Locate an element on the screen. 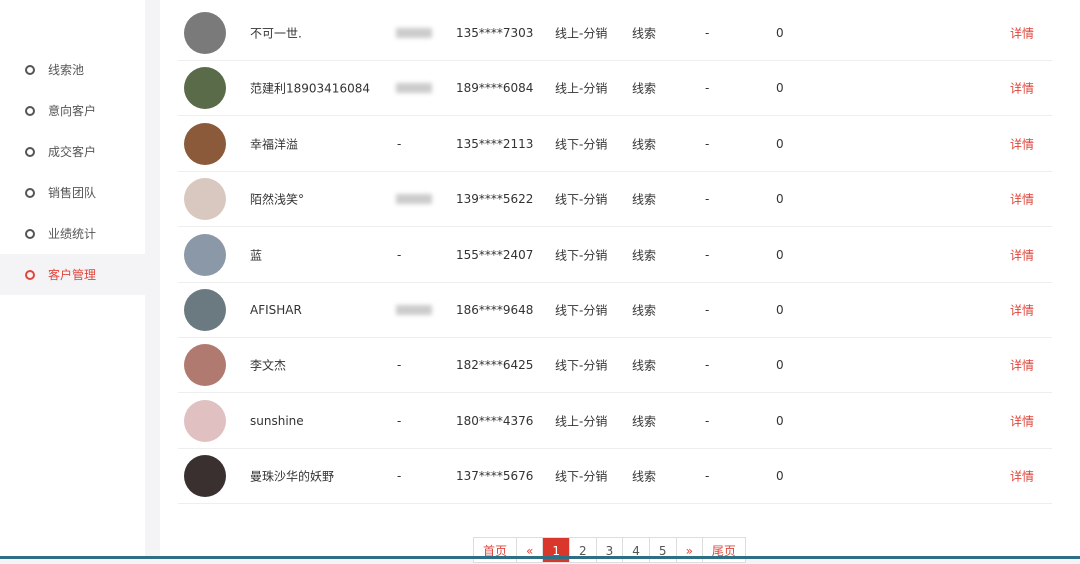  table-row: 幸福洋溢 - 135****2113 线下-分销 线索 - 0 详情 is located at coordinates (615, 144).